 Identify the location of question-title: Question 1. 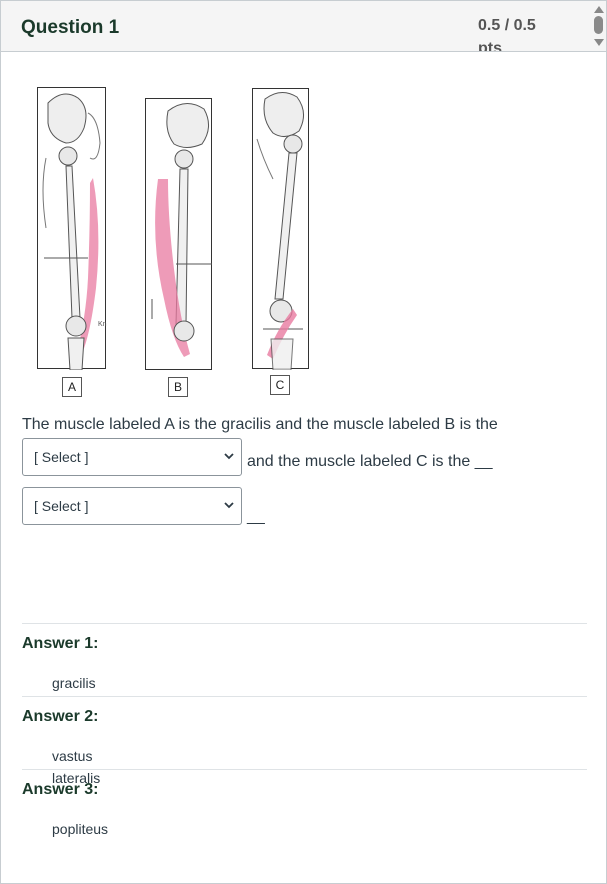
(70, 27).